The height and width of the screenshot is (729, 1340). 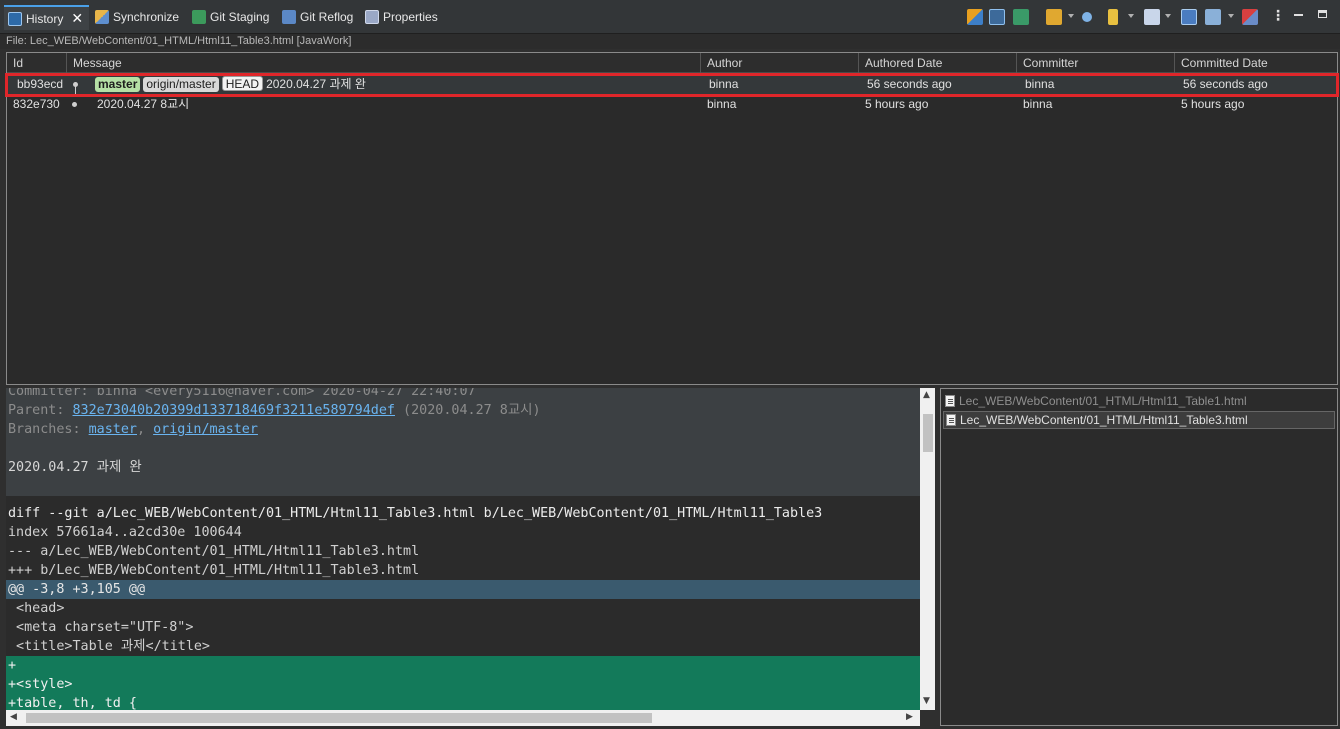 I want to click on tab-git-staging: Git Staging, so click(x=230, y=17).